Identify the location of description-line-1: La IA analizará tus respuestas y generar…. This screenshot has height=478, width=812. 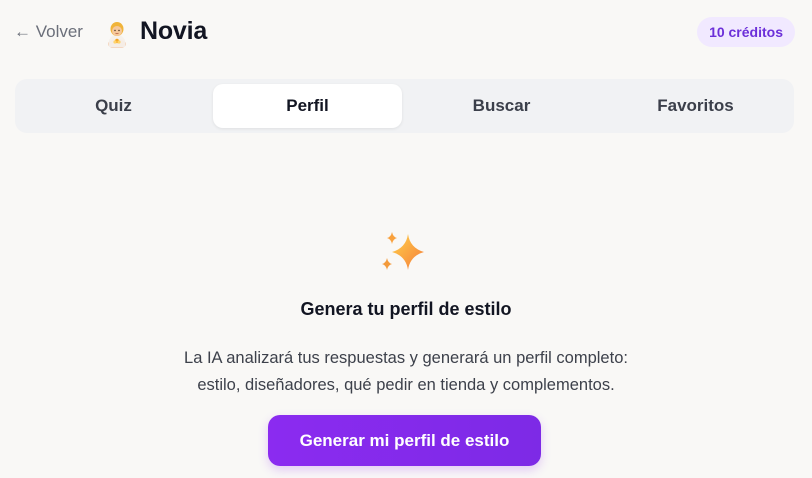
(406, 358).